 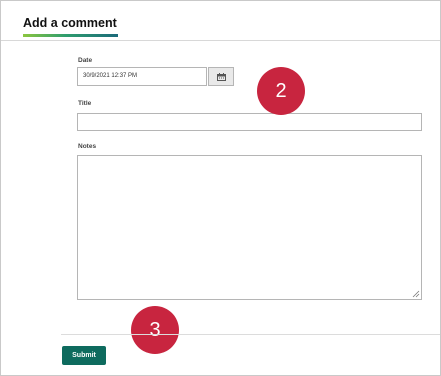 What do you see at coordinates (142, 76) in the screenshot?
I see `date-input: 30/9/2021 12:37 PM` at bounding box center [142, 76].